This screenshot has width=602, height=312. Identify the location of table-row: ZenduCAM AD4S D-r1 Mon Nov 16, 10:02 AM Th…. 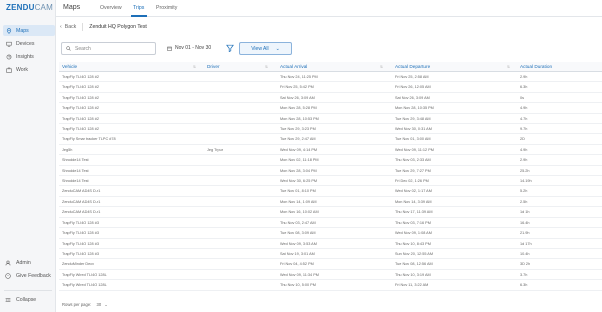
(330, 212).